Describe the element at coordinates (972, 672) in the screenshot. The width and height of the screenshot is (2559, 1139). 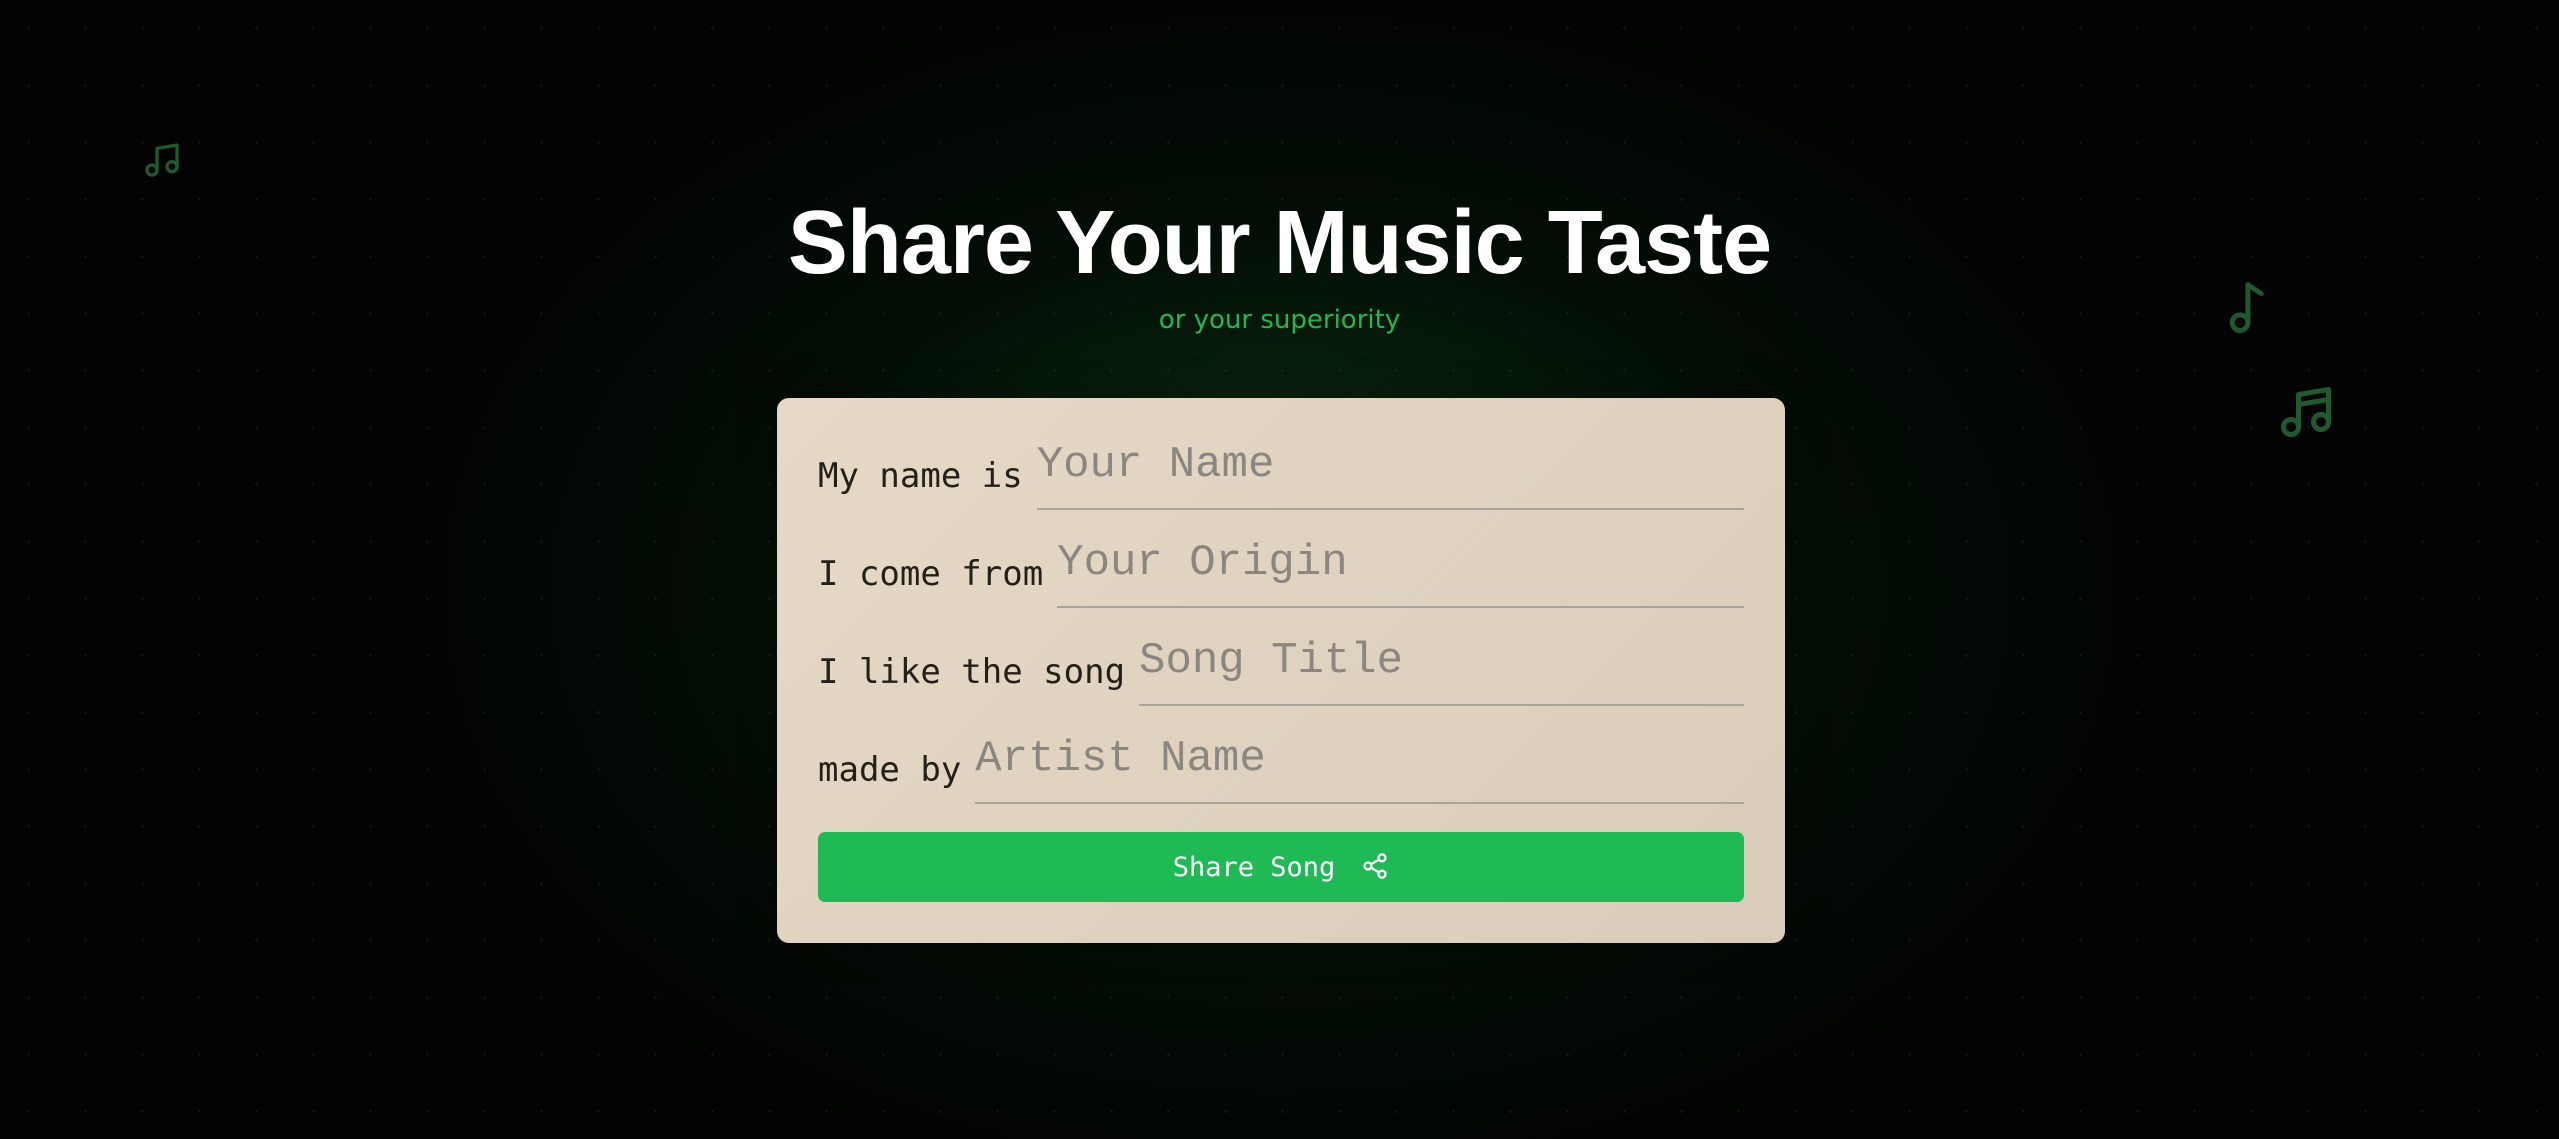
I see `song-label: I like the song` at that location.